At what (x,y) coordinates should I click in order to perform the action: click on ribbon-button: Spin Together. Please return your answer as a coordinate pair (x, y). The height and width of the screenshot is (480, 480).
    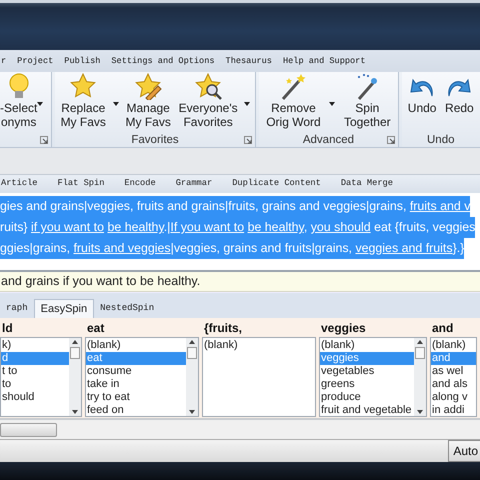
    Looking at the image, I should click on (367, 102).